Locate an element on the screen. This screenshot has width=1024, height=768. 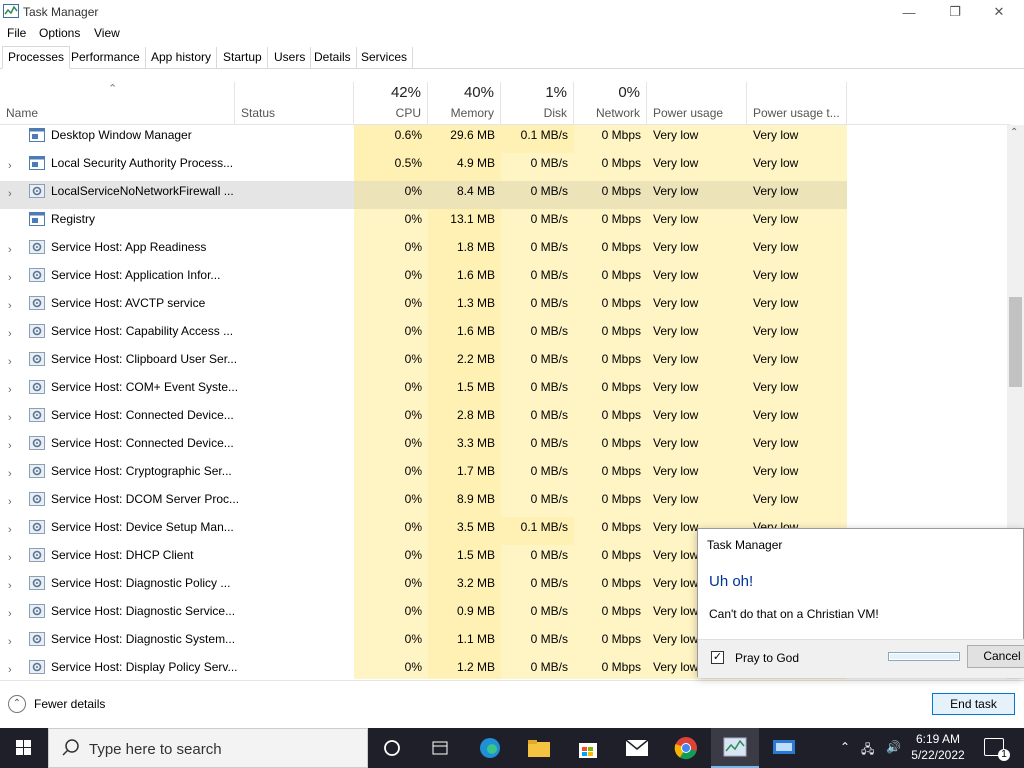
tab-performance: Performance is located at coordinates (106, 58).